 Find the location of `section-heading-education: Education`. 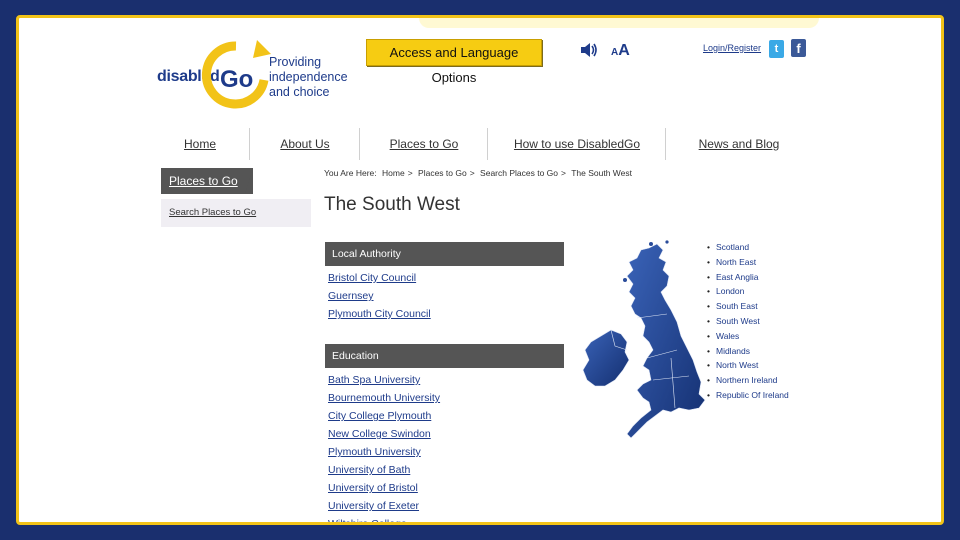

section-heading-education: Education is located at coordinates (444, 356).